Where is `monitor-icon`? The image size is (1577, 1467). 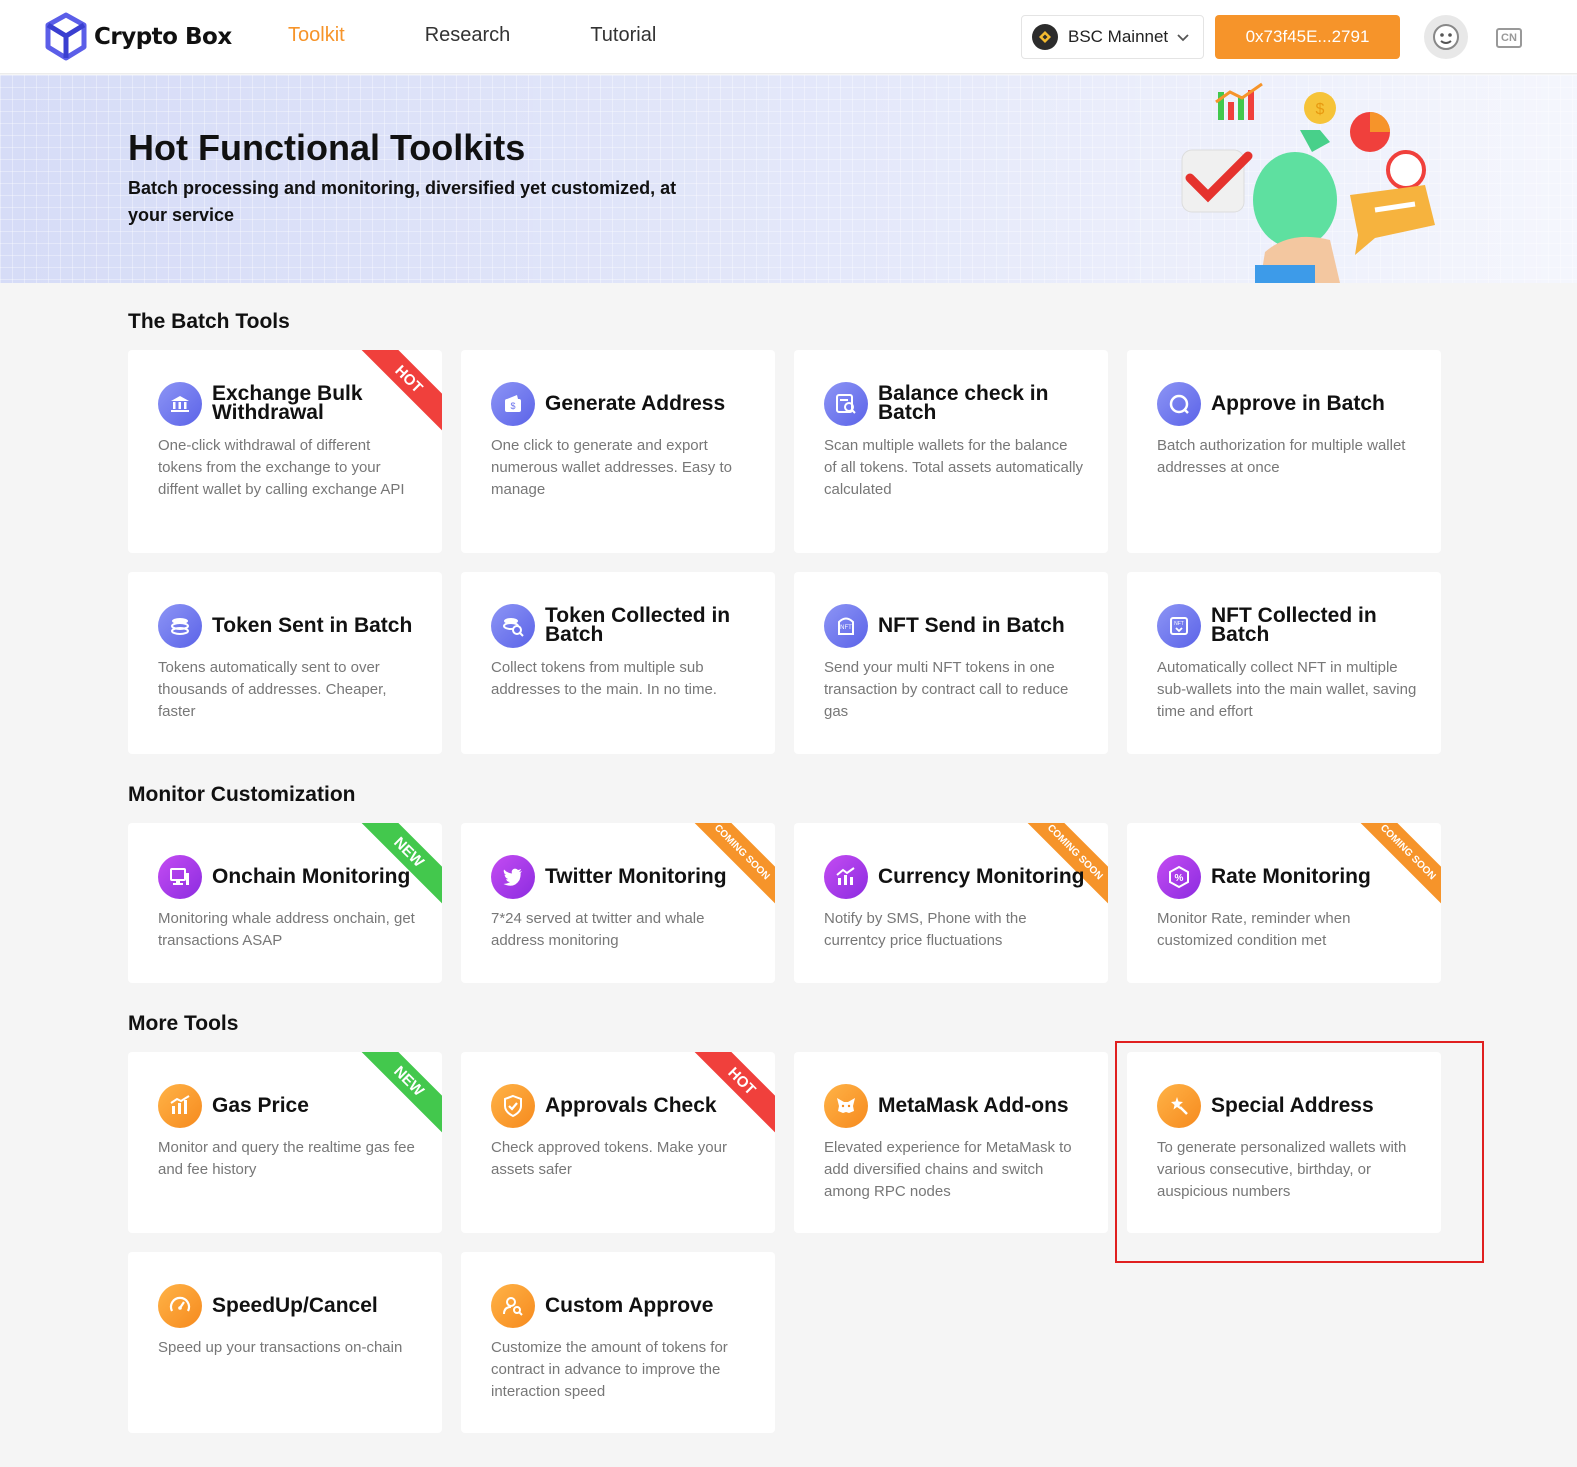 monitor-icon is located at coordinates (180, 877).